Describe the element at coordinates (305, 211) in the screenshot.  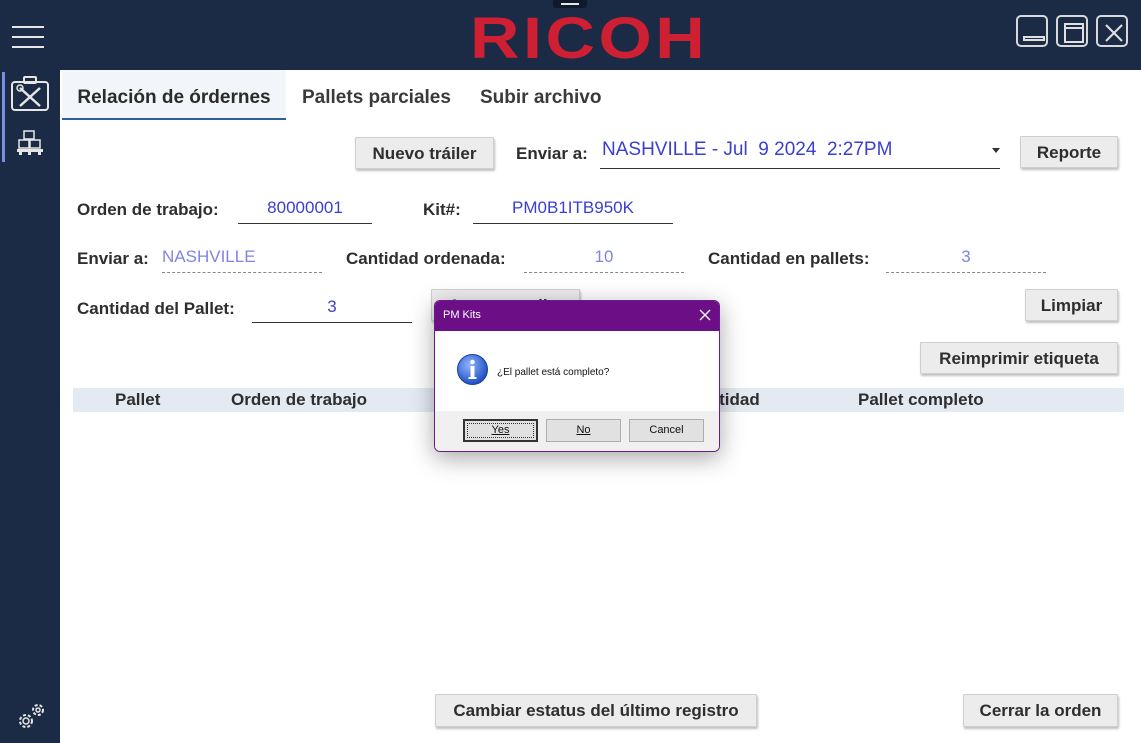
I see `work-order-field: 80000001` at that location.